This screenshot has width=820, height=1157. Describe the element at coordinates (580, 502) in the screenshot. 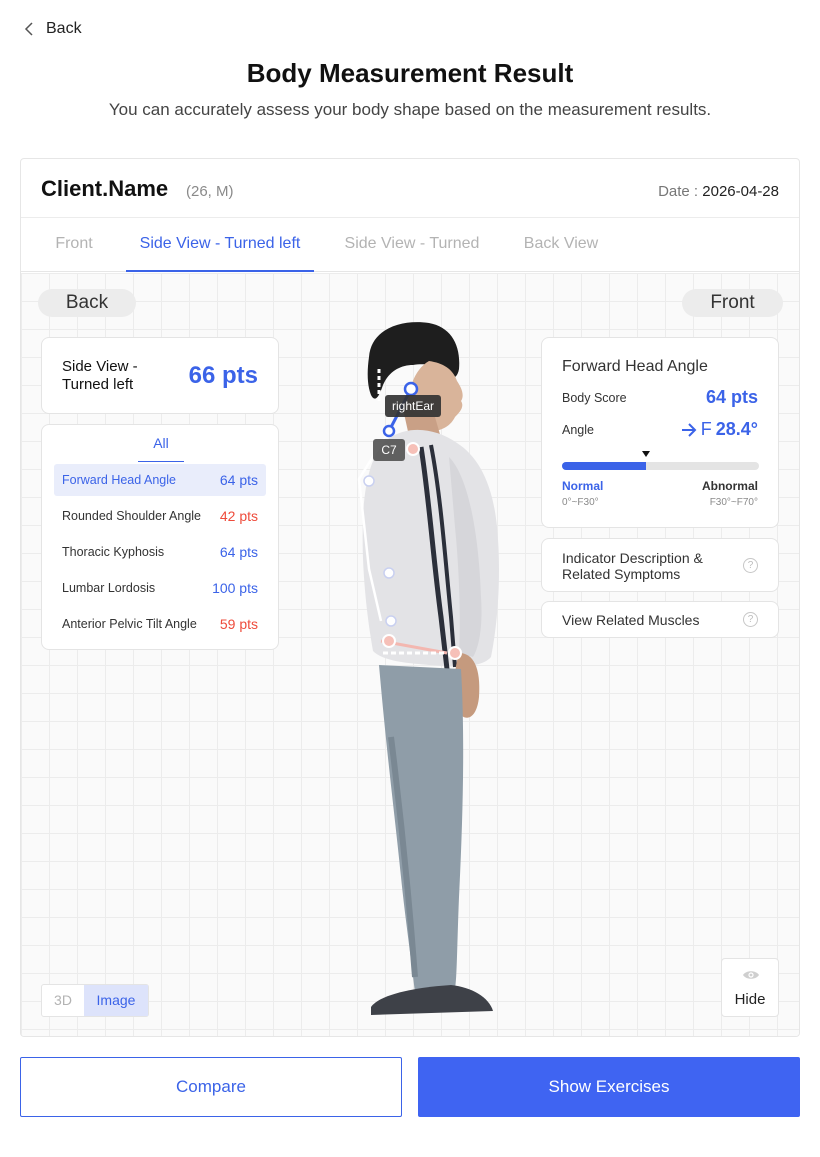

I see `normal-range: 0°~F30°` at that location.